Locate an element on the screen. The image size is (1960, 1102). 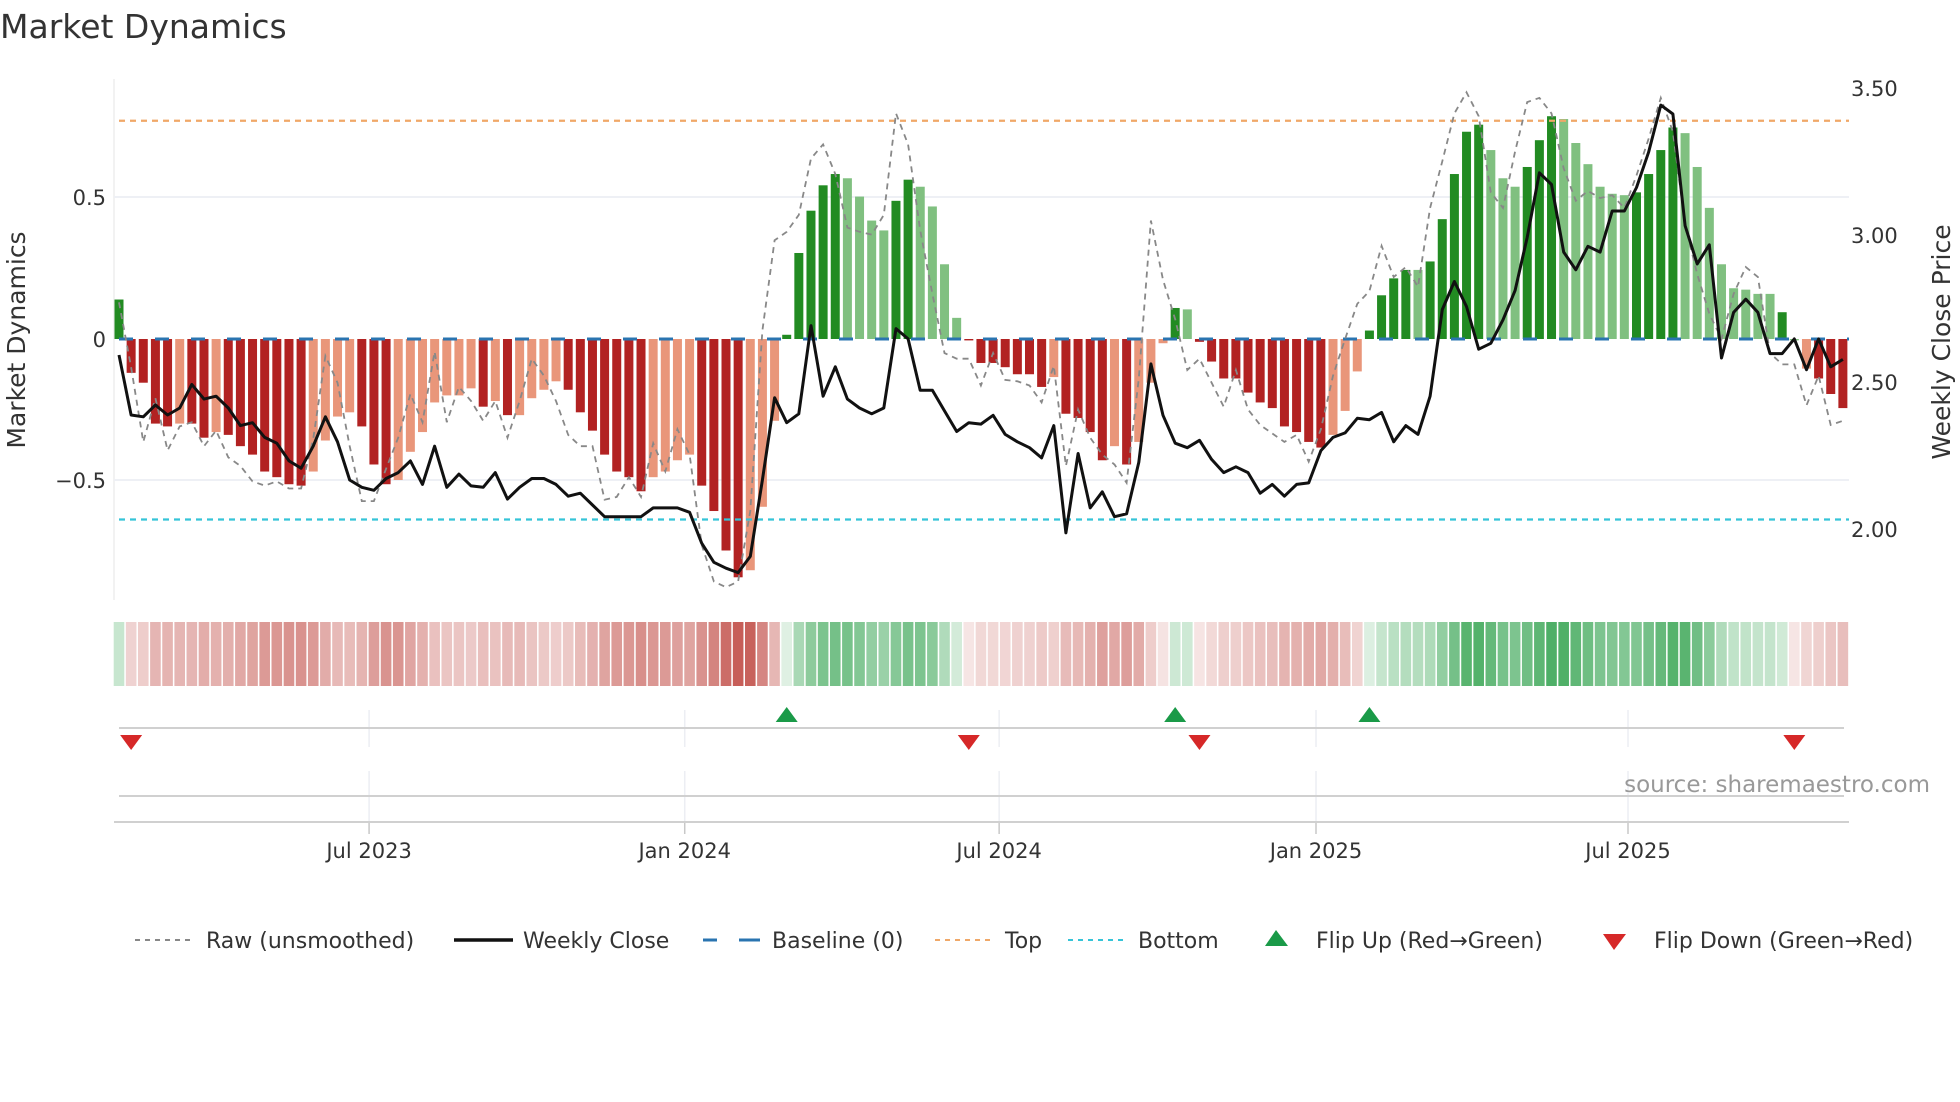
x-tick-label: Jan 2024 is located at coordinates (683, 851).